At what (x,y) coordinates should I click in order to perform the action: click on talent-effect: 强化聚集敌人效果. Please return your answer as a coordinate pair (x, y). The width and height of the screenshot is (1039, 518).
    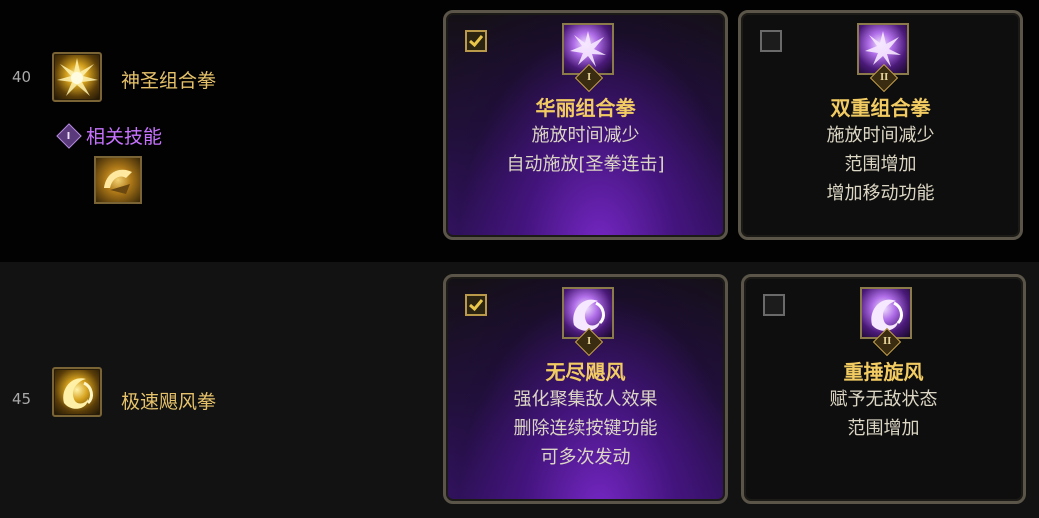
    Looking at the image, I should click on (585, 399).